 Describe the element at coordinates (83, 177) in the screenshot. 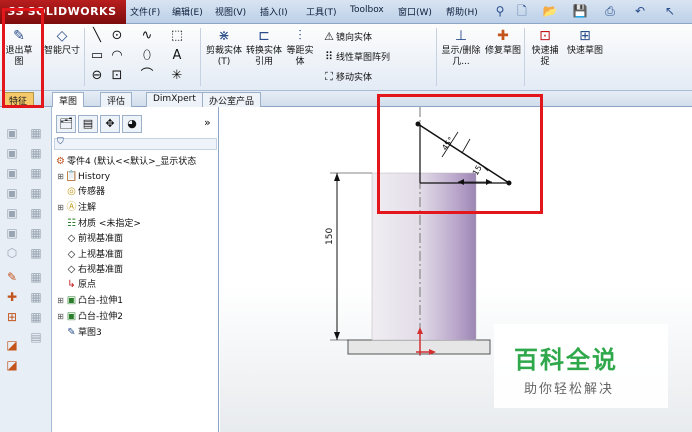

I see `tree-item-history: ⊞📋History` at that location.